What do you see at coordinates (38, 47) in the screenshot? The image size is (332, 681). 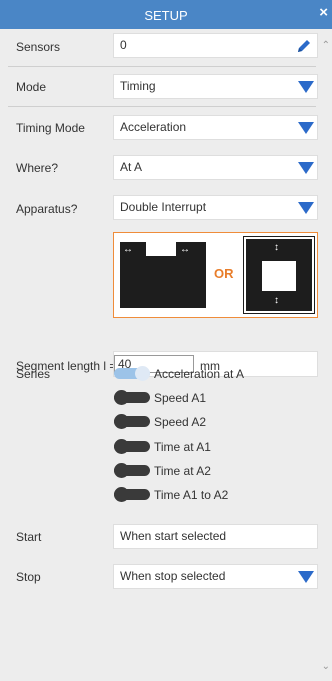 I see `sensors-label: Sensors` at bounding box center [38, 47].